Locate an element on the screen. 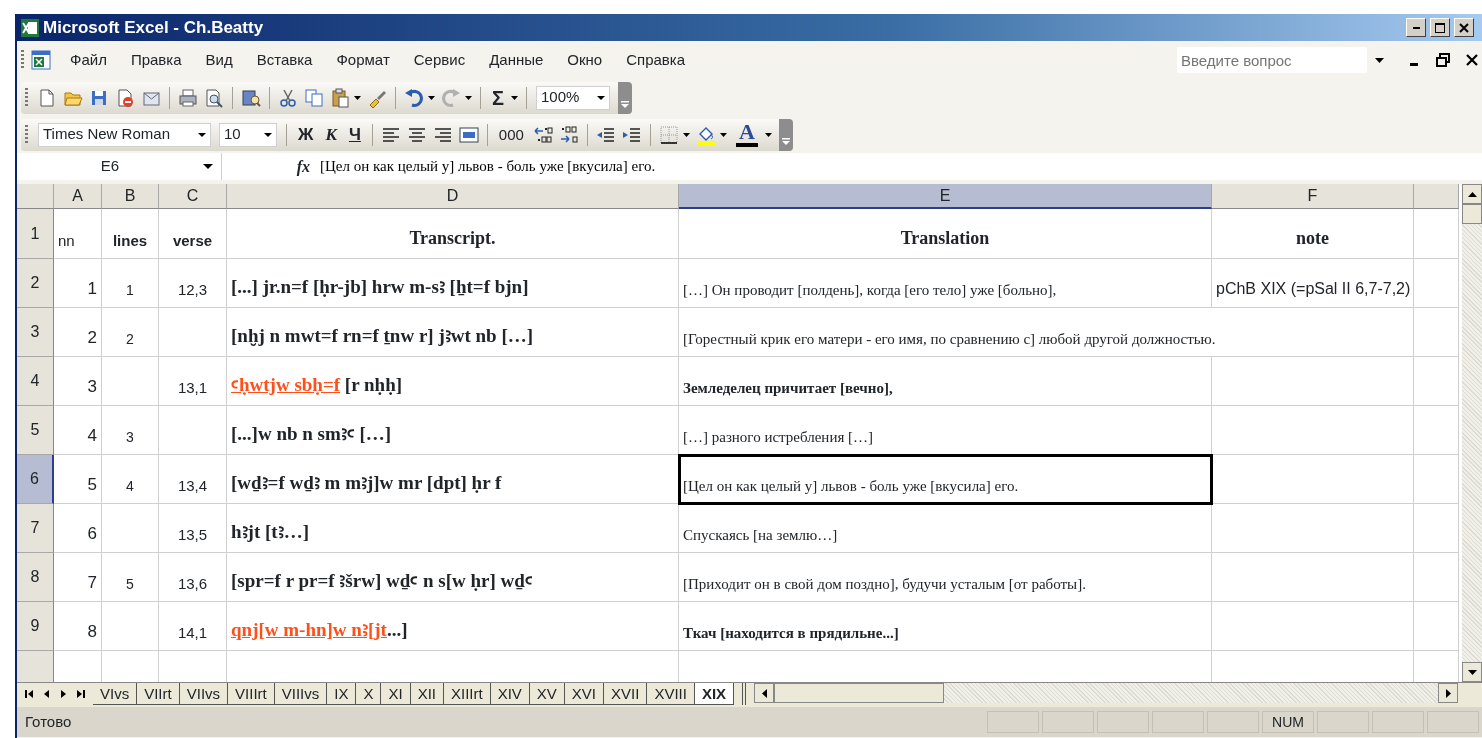 The height and width of the screenshot is (738, 1482). menu-item: Правка is located at coordinates (156, 60).